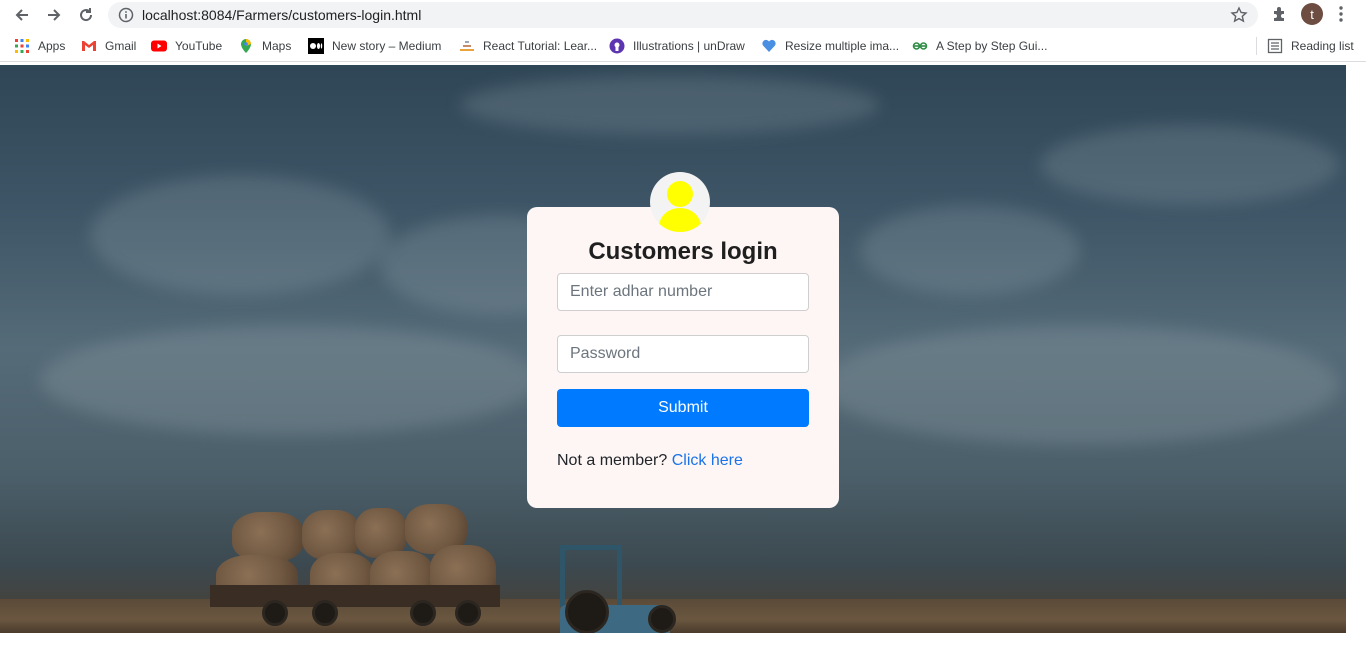 Image resolution: width=1366 pixels, height=655 pixels. I want to click on password-input, so click(683, 354).